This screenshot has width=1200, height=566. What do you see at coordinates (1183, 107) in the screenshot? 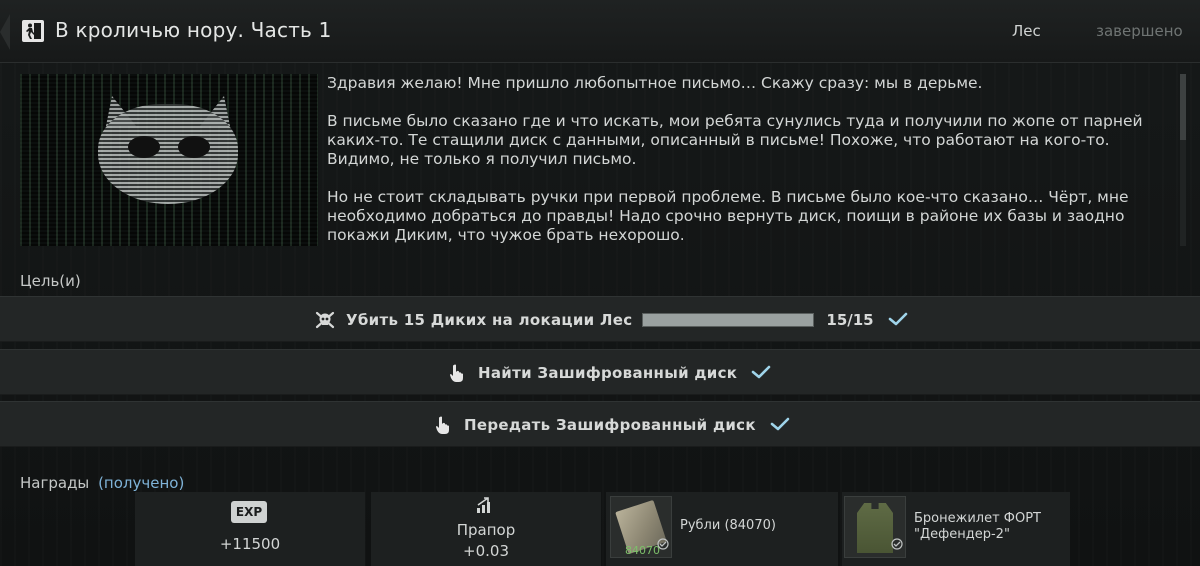
I see `scrollbar-thumb` at bounding box center [1183, 107].